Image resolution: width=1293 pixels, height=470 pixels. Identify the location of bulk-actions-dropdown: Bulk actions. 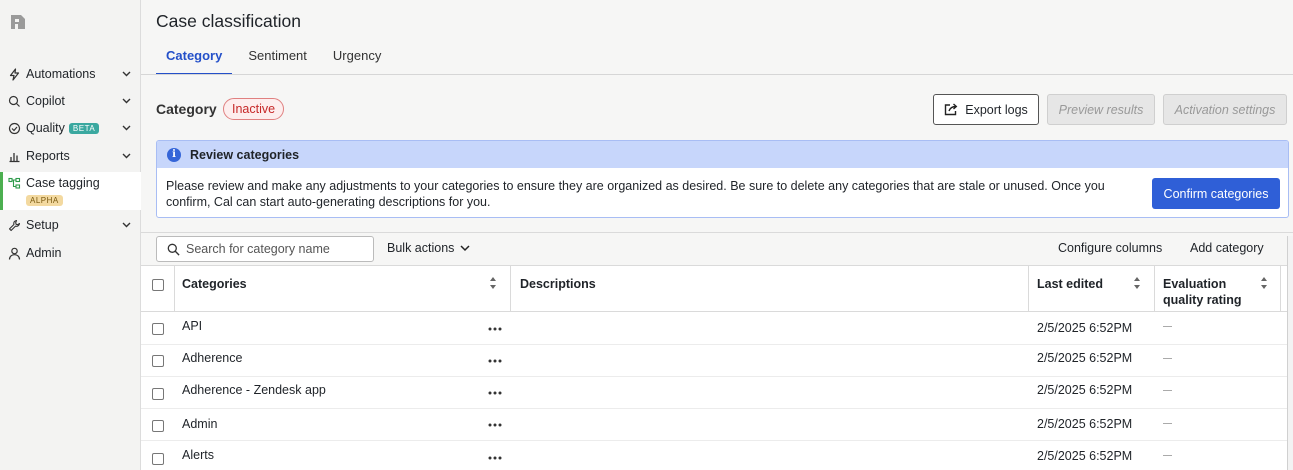
(428, 248).